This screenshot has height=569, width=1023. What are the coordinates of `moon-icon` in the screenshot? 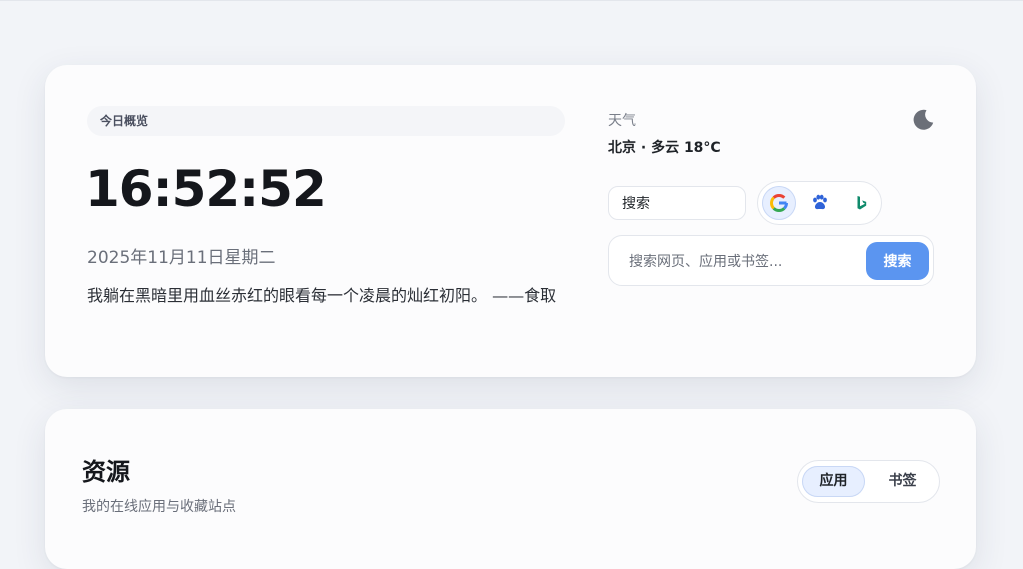 It's located at (923, 119).